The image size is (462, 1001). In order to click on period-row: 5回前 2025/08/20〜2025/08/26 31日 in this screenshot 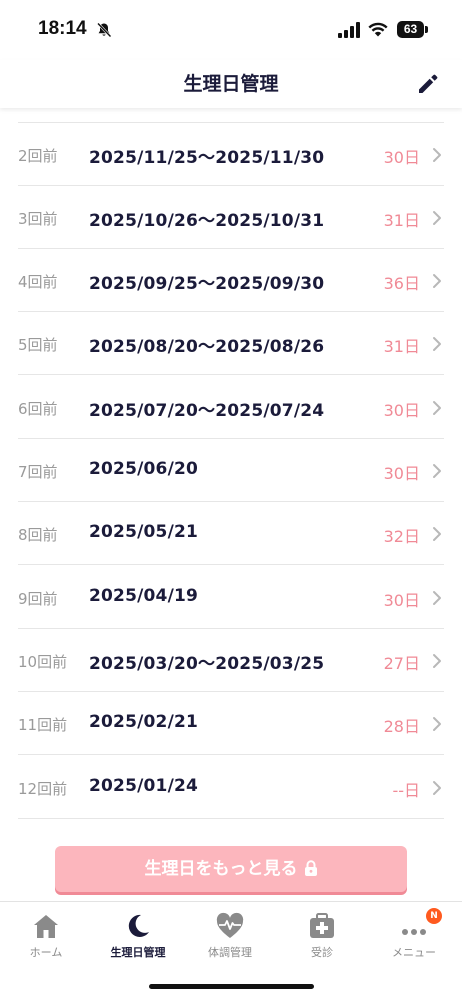, I will do `click(231, 343)`.